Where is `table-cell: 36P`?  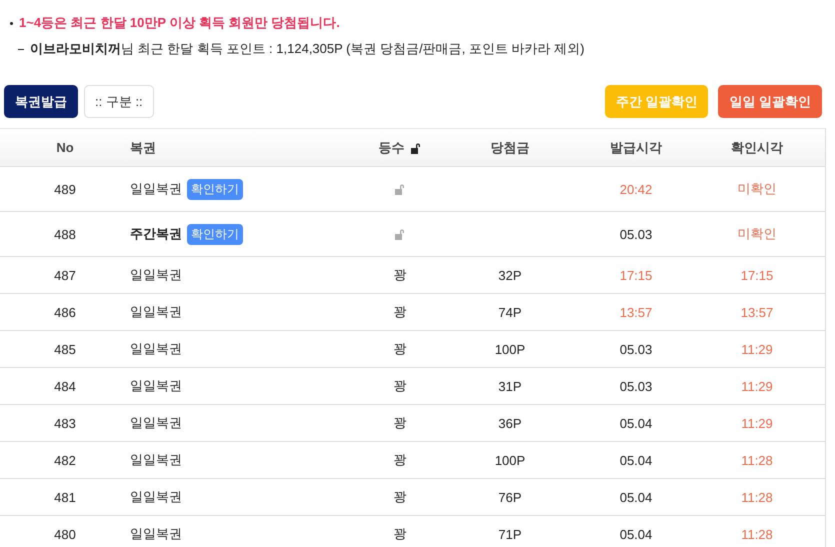
table-cell: 36P is located at coordinates (510, 423).